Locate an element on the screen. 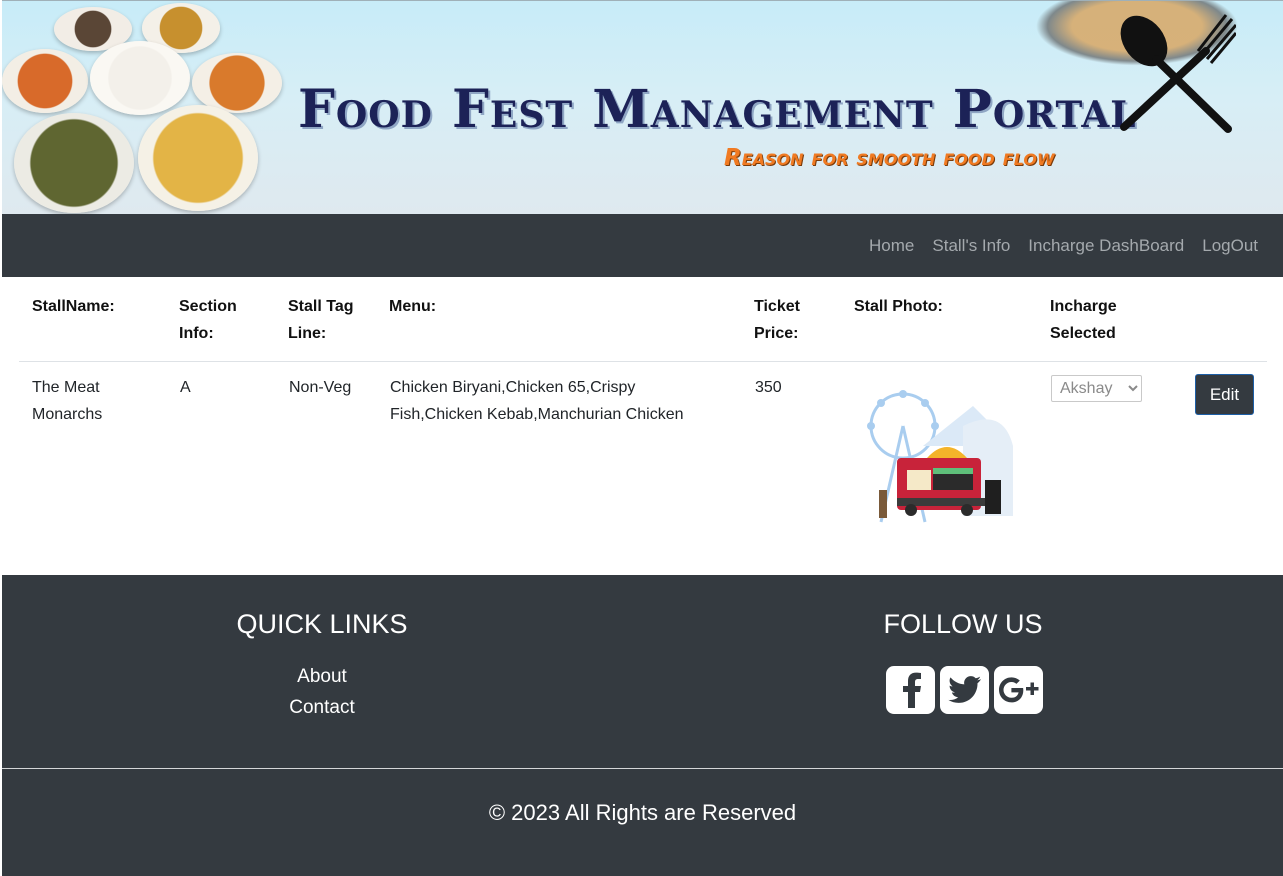 The height and width of the screenshot is (876, 1283). nav-home: Home is located at coordinates (891, 246).